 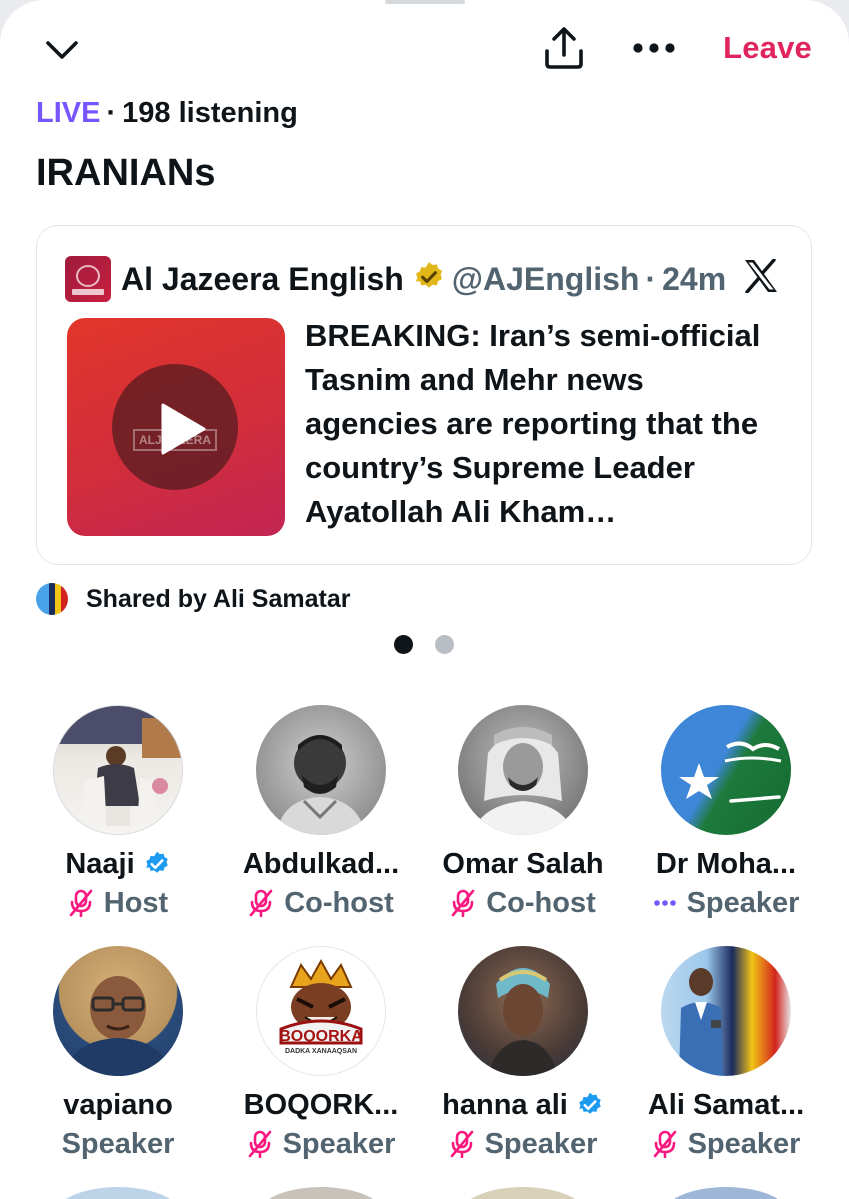 What do you see at coordinates (424, 644) in the screenshot?
I see `page-indicator` at bounding box center [424, 644].